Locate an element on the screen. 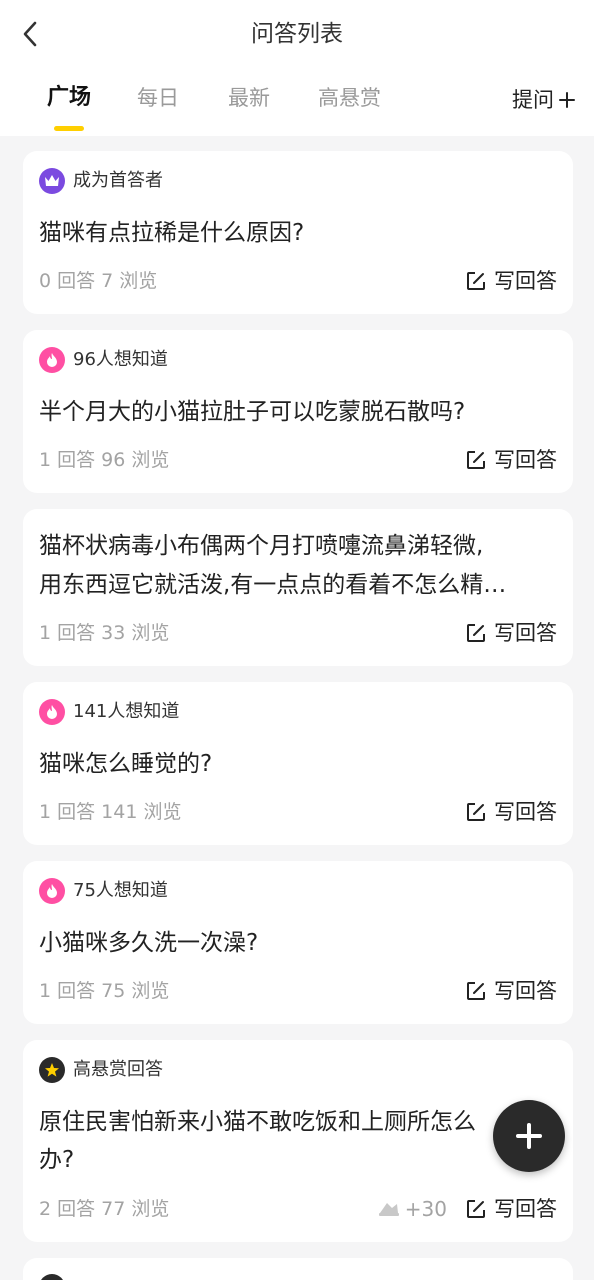 The height and width of the screenshot is (1280, 594). question-stats: 1 回答 96 浏览 is located at coordinates (104, 460).